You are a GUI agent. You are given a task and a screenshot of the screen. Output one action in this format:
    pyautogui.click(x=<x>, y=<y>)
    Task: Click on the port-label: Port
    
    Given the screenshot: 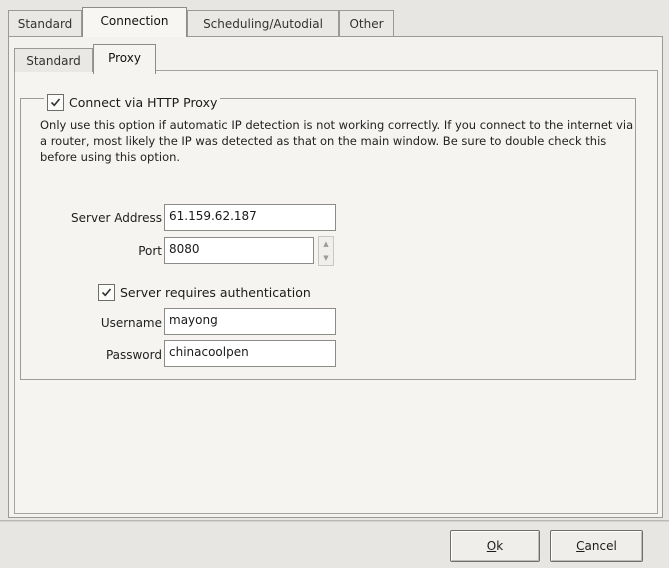 What is the action you would take?
    pyautogui.click(x=150, y=251)
    